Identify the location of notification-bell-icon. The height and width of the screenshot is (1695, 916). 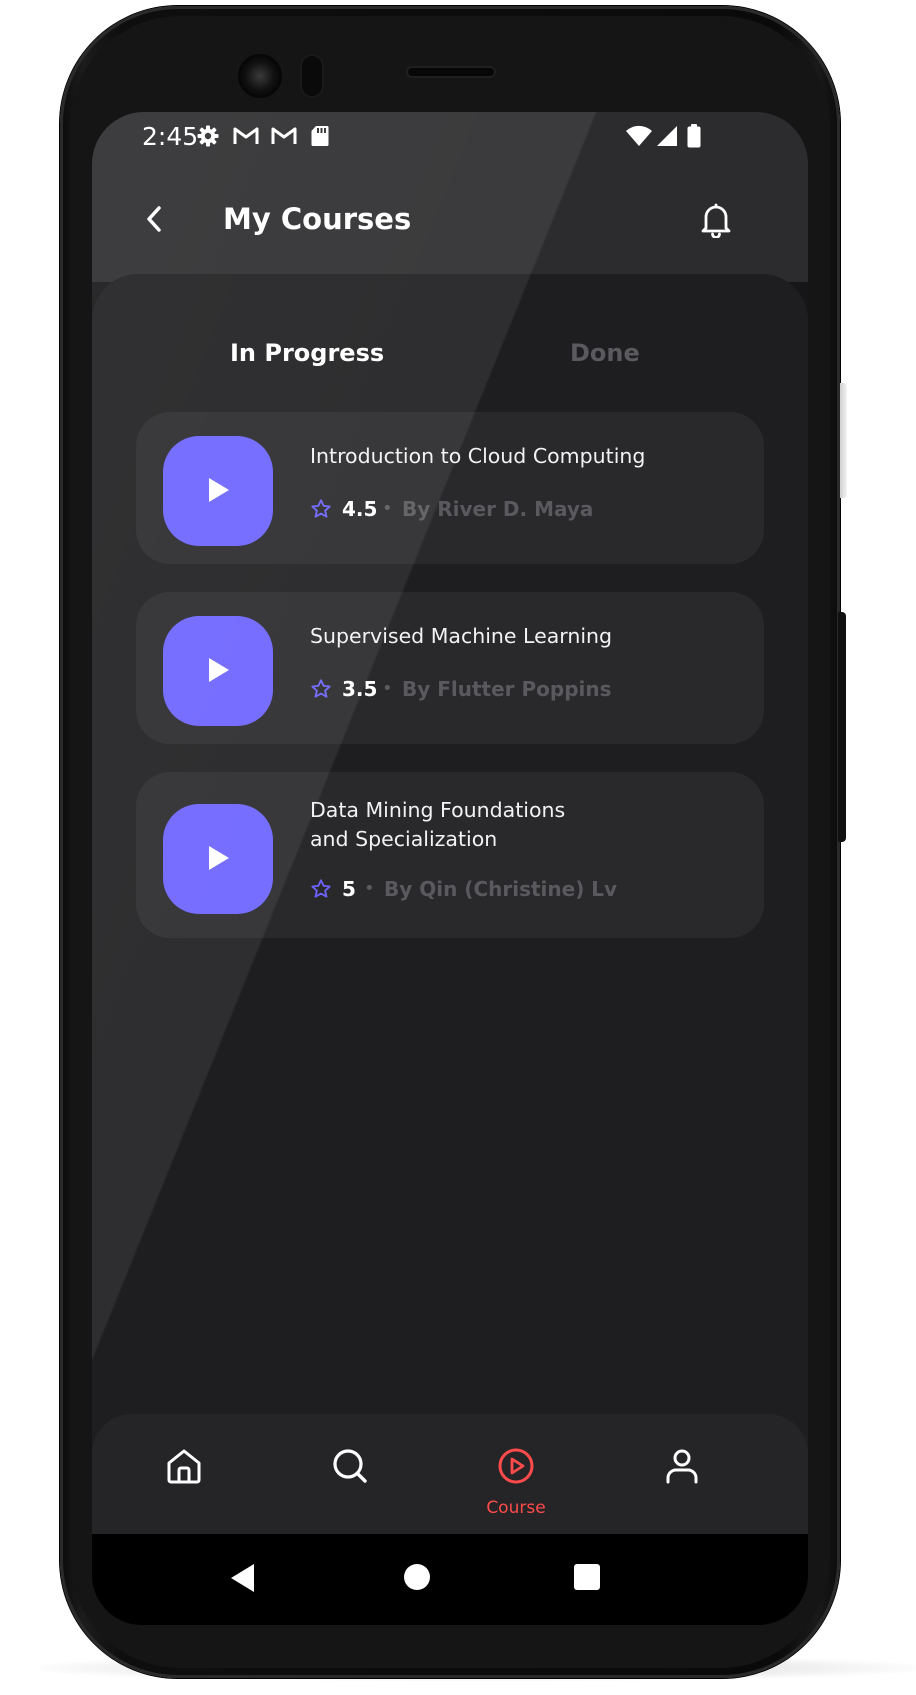
(716, 222).